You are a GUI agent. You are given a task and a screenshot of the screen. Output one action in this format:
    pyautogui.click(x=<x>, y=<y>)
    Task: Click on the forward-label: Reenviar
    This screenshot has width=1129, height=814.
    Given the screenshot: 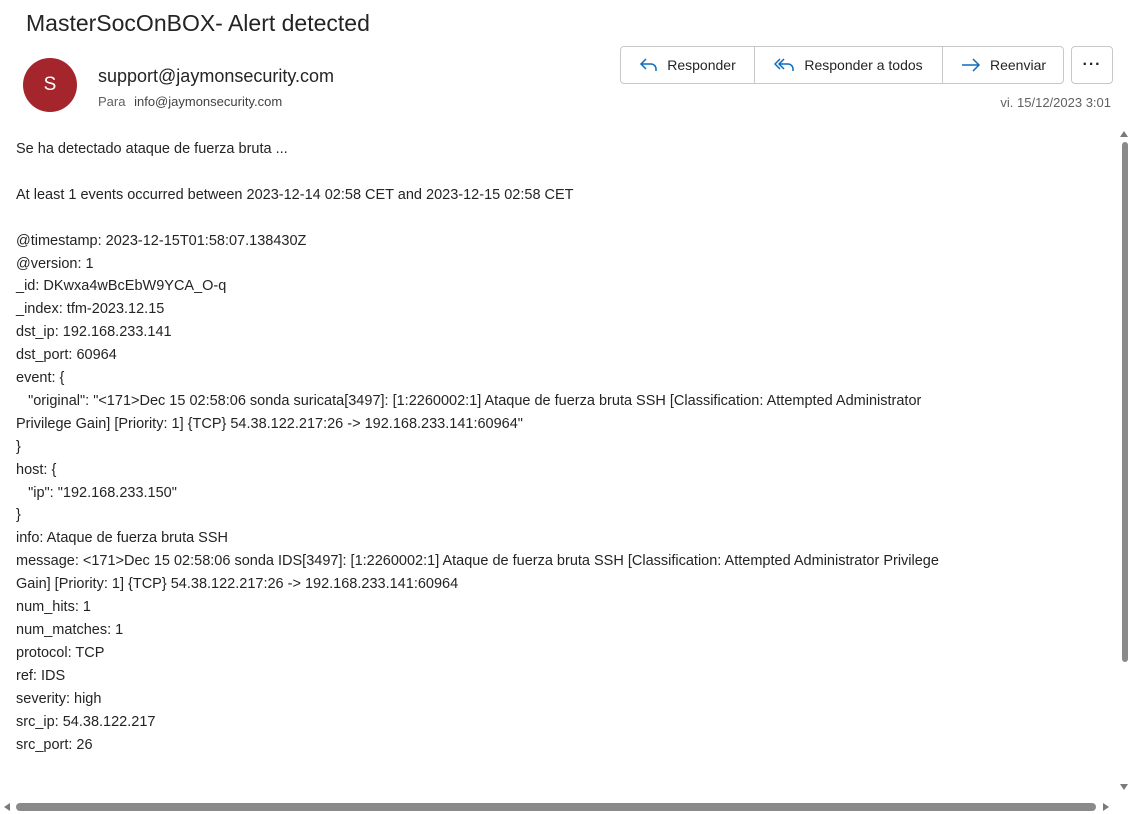 What is the action you would take?
    pyautogui.click(x=1018, y=65)
    